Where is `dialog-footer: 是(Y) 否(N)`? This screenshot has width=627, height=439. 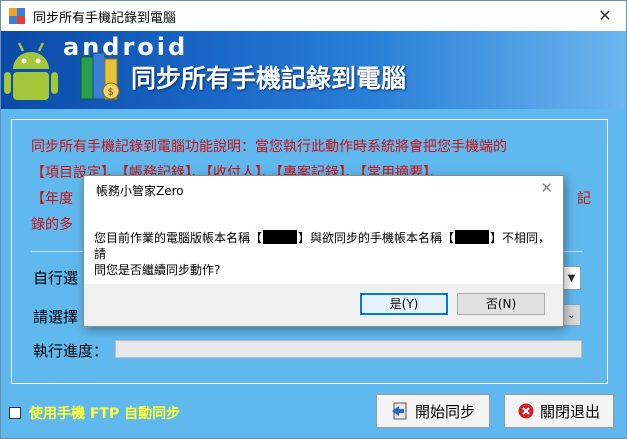 dialog-footer: 是(Y) 否(N) is located at coordinates (323, 305).